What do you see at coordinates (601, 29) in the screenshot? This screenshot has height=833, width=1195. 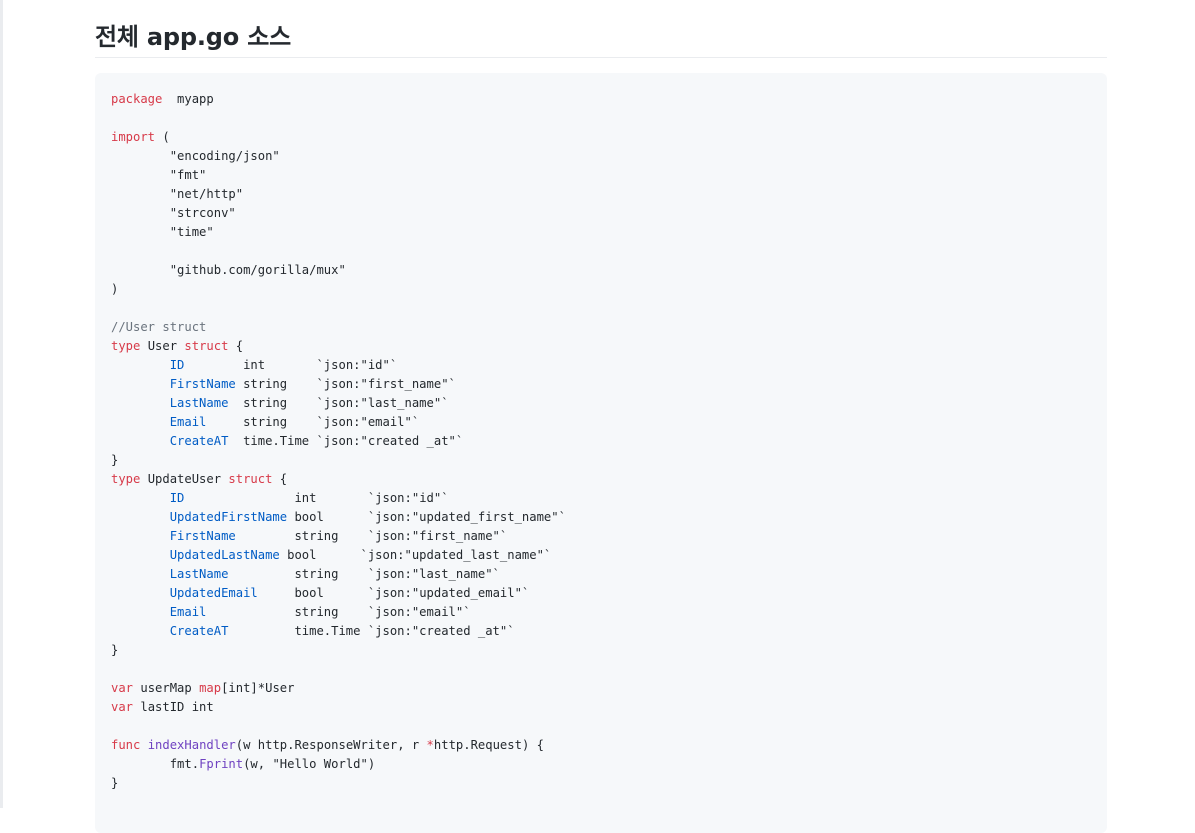 I see `section-heading: 전체 app.go 소스` at bounding box center [601, 29].